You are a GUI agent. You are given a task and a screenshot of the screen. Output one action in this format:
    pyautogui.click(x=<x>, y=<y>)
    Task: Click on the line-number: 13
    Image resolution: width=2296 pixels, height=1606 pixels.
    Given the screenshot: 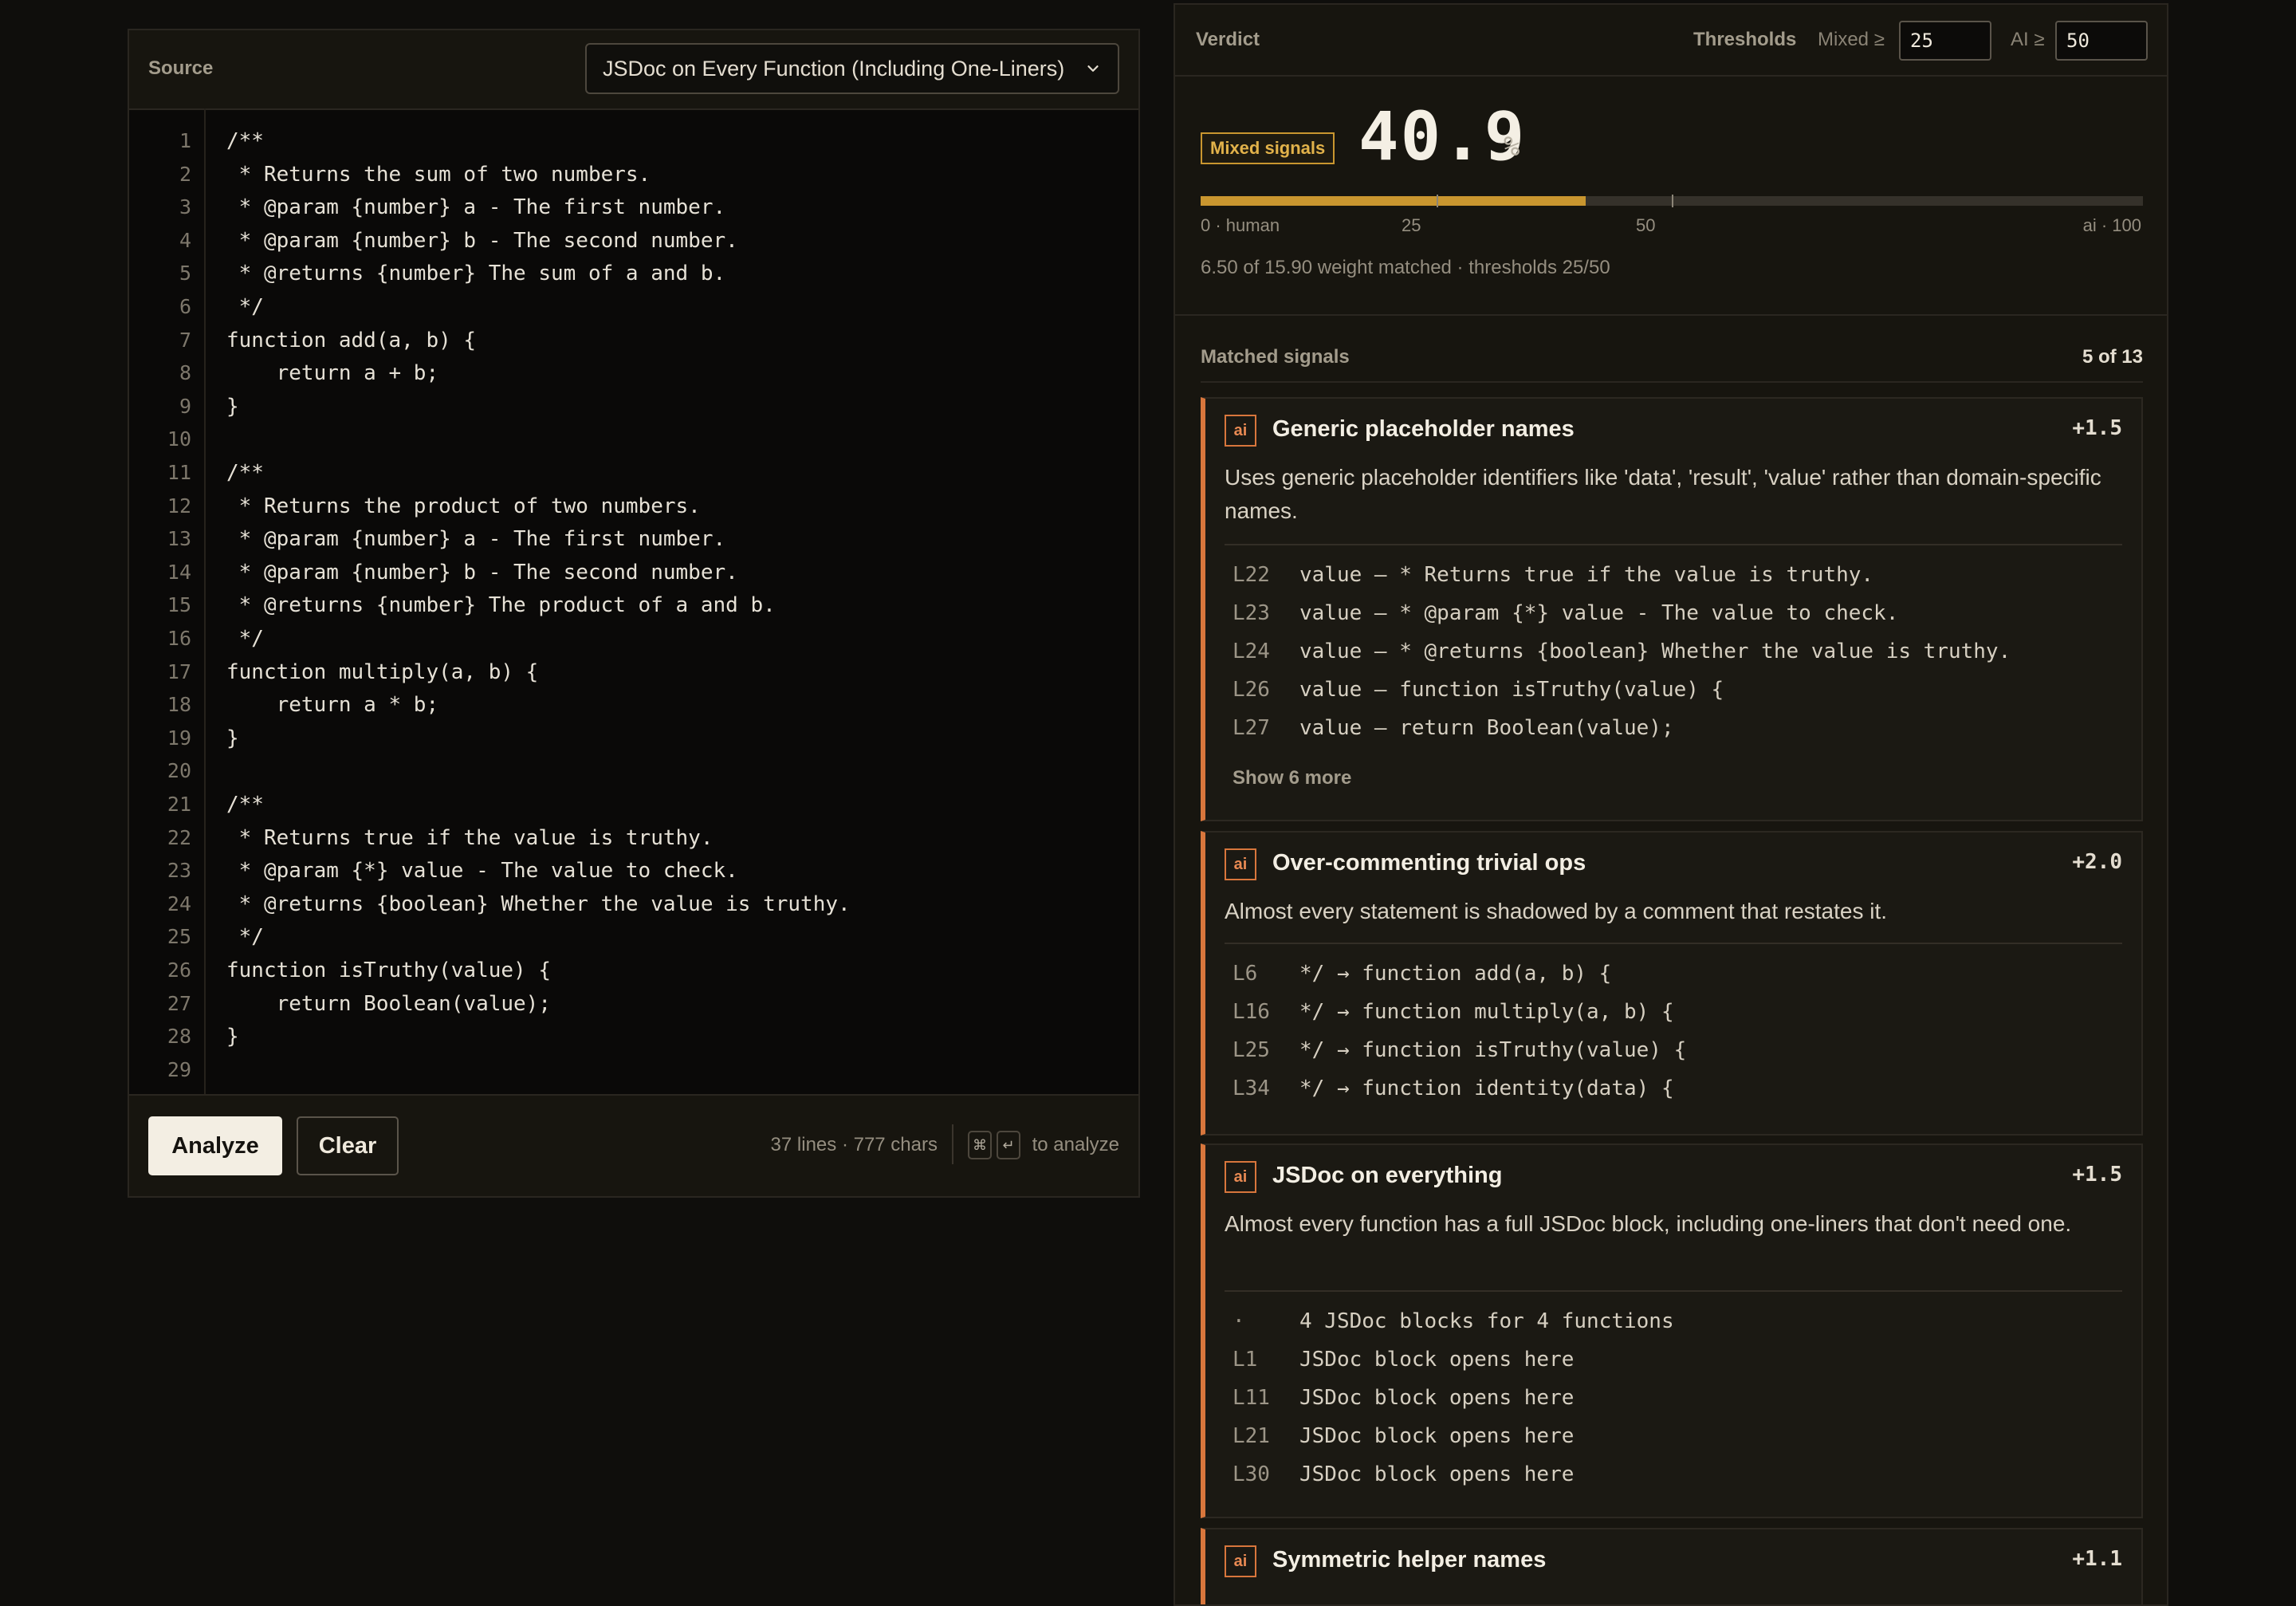 What is the action you would take?
    pyautogui.click(x=179, y=539)
    